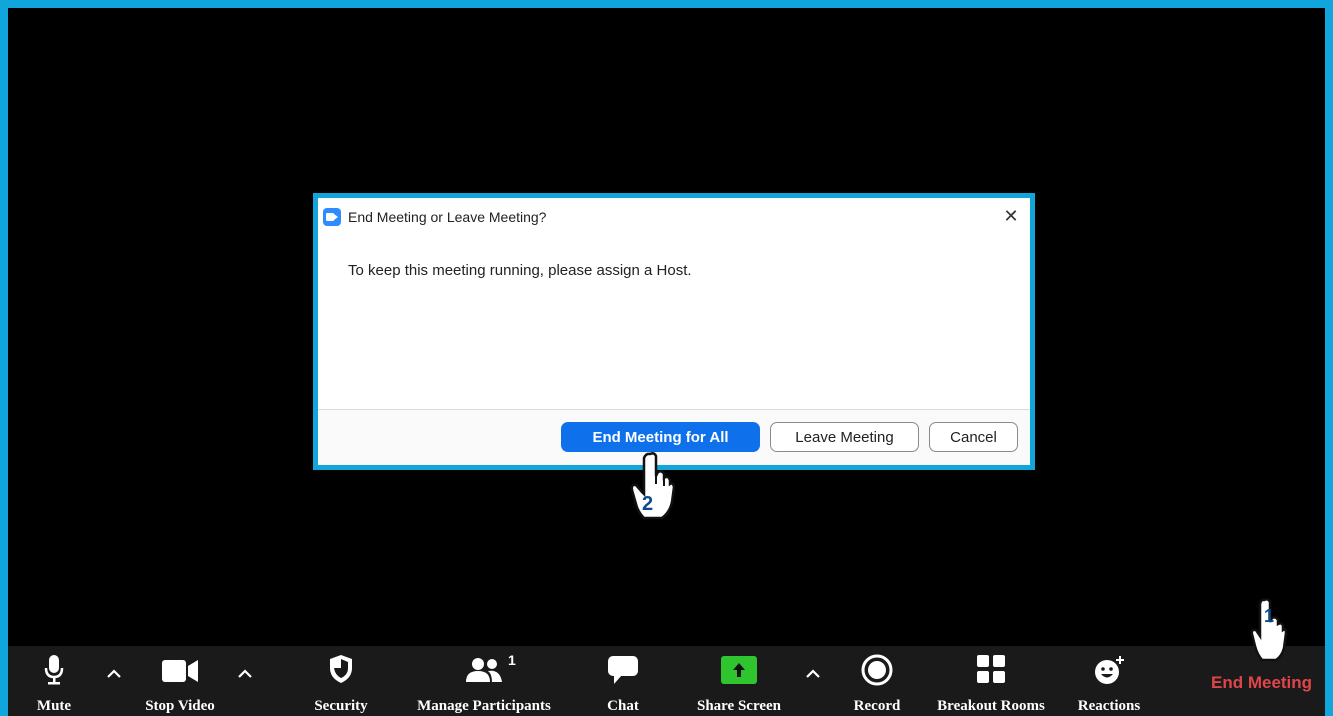 The image size is (1333, 716). I want to click on share-screen-icon, so click(739, 670).